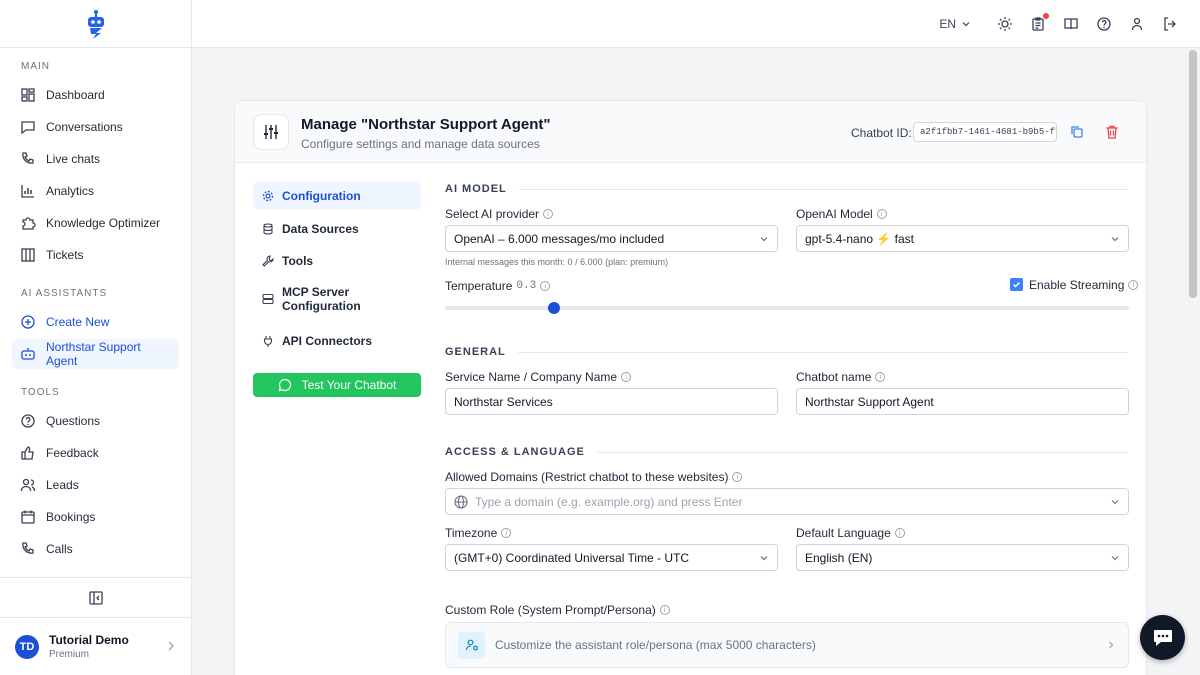 Image resolution: width=1200 pixels, height=675 pixels. Describe the element at coordinates (327, 340) in the screenshot. I see `tab-label: API Connectors` at that location.